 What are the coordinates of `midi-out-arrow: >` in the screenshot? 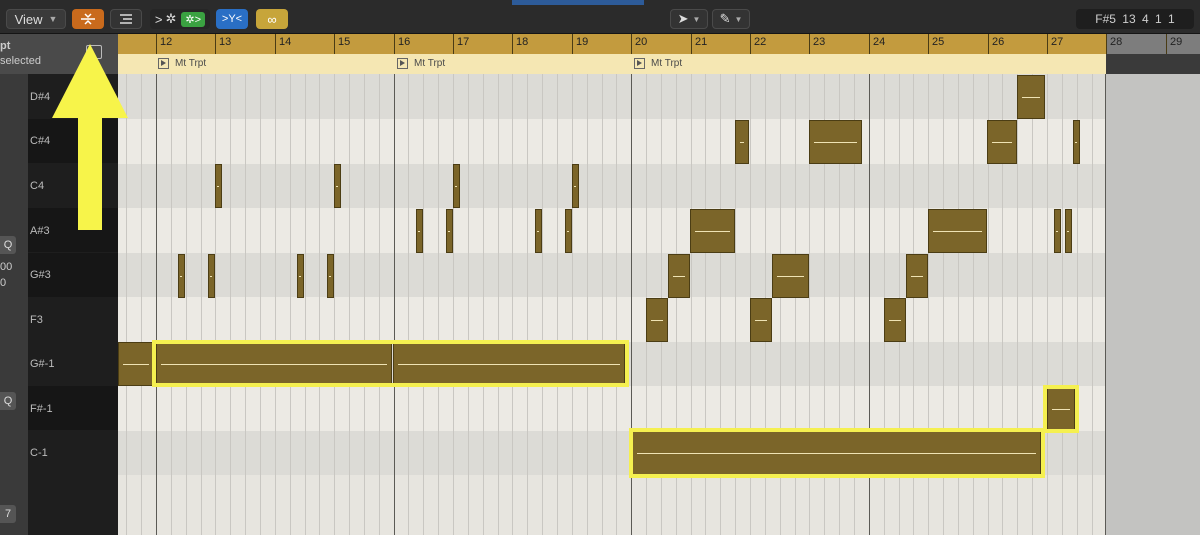 It's located at (198, 19).